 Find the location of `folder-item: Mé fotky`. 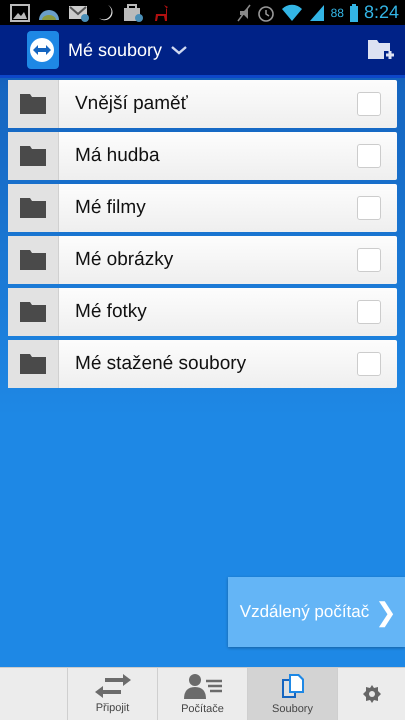

folder-item: Mé fotky is located at coordinates (202, 312).